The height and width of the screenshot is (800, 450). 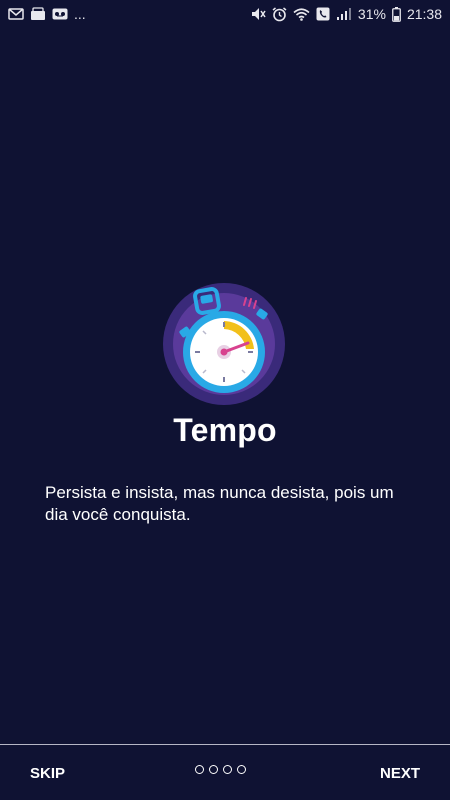 I want to click on next-button: NEXT, so click(x=400, y=773).